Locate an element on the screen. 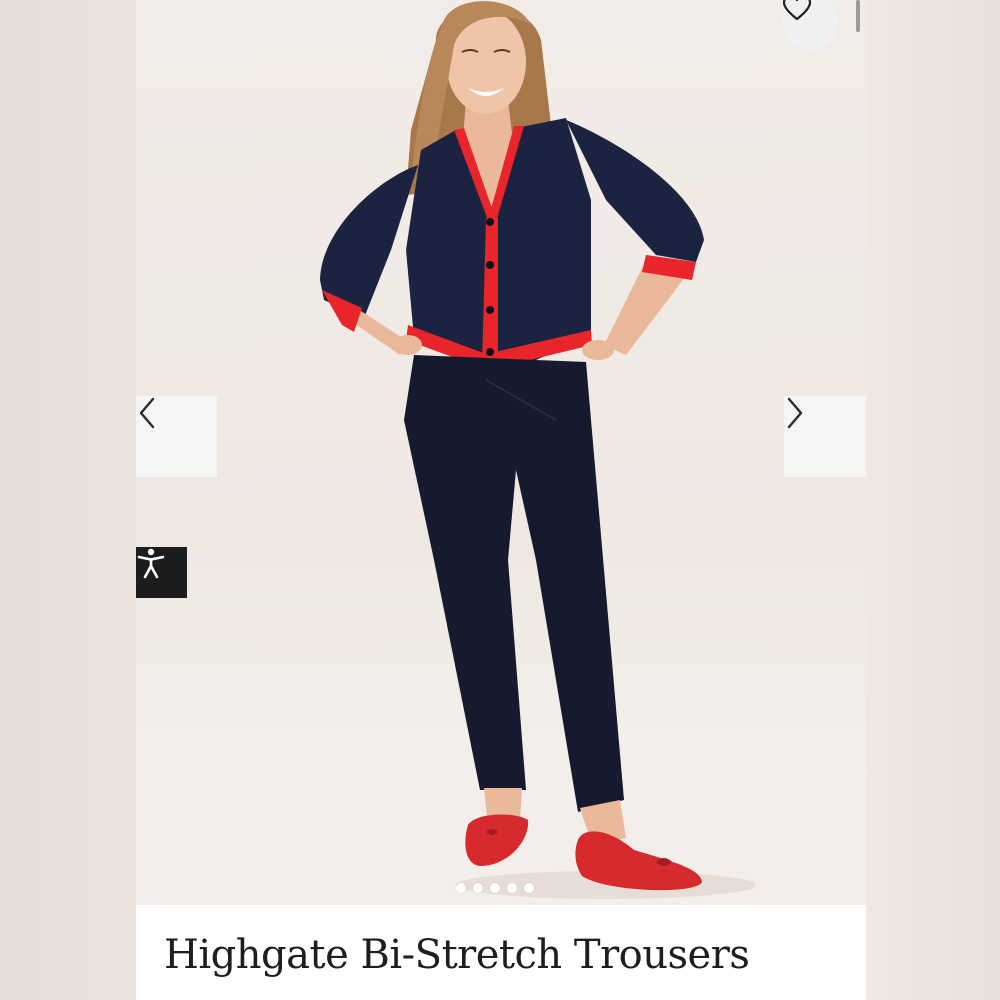 The image size is (1000, 1000). next-image-button is located at coordinates (825, 436).